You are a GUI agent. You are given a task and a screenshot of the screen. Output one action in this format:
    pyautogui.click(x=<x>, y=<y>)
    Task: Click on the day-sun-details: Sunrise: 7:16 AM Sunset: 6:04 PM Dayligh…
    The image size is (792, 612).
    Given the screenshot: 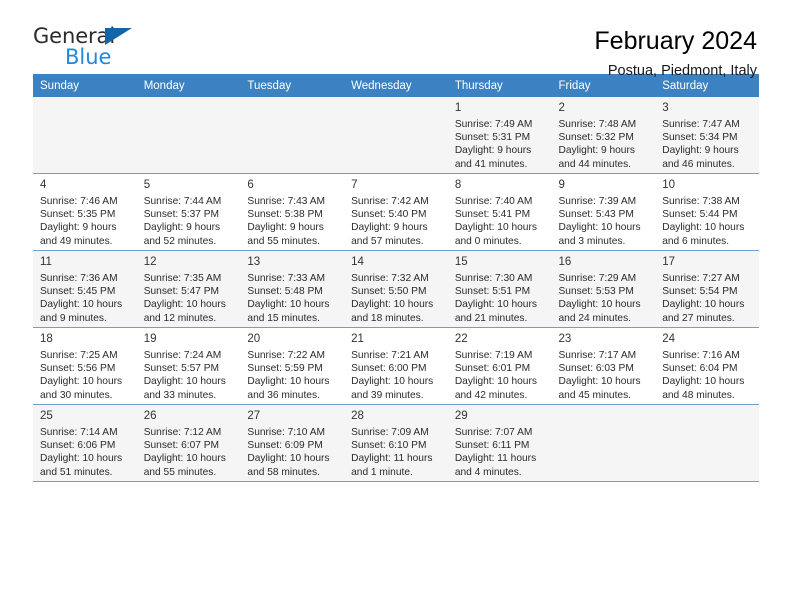 What is the action you would take?
    pyautogui.click(x=703, y=375)
    